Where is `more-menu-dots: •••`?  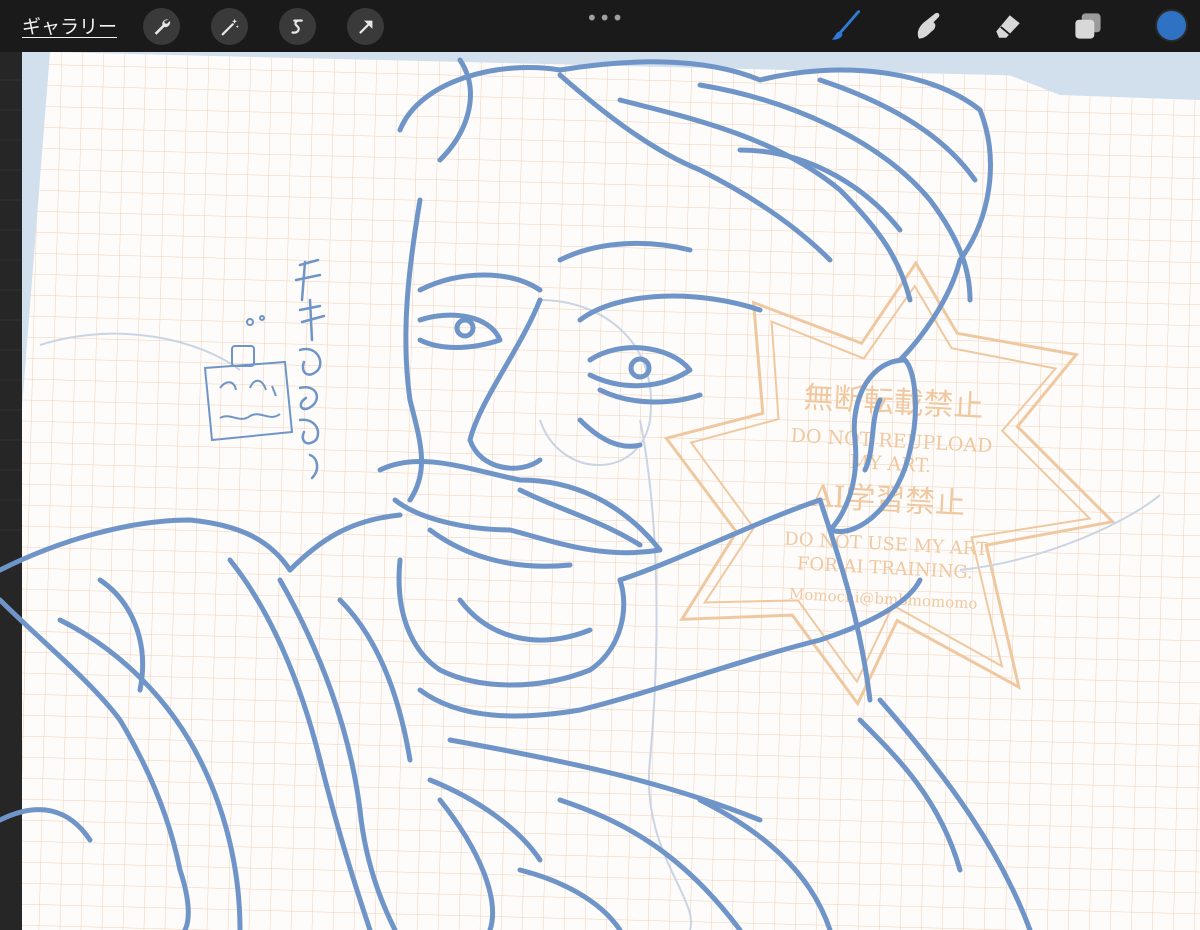 more-menu-dots: ••• is located at coordinates (605, 18).